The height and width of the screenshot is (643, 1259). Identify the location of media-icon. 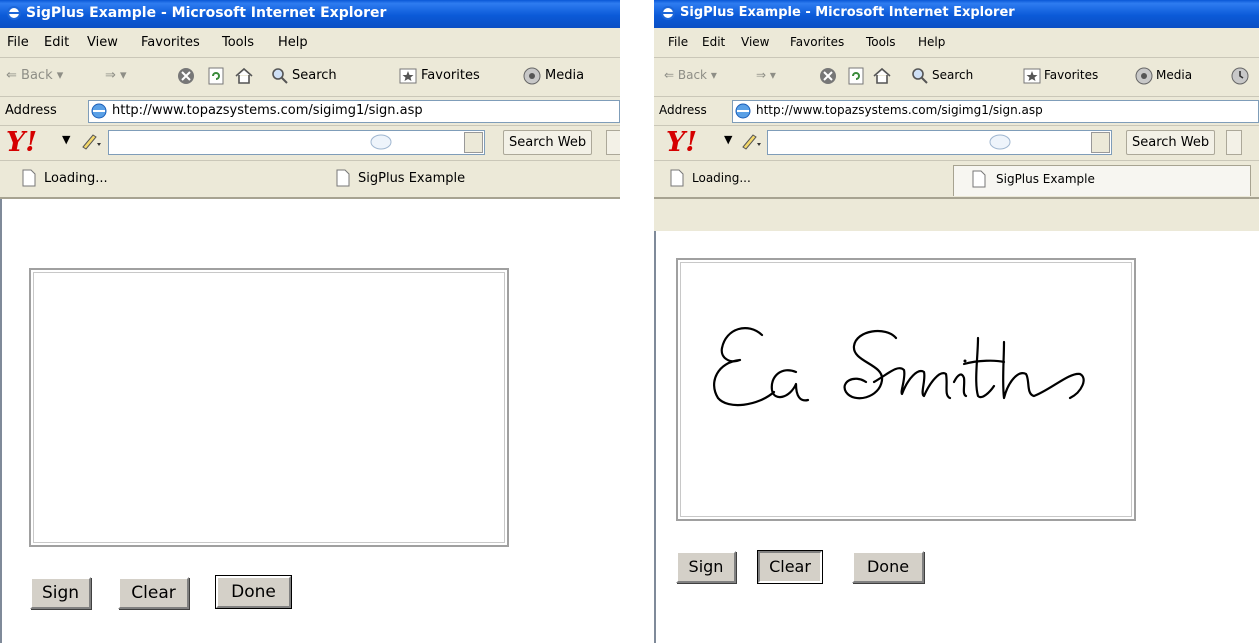
(1144, 76).